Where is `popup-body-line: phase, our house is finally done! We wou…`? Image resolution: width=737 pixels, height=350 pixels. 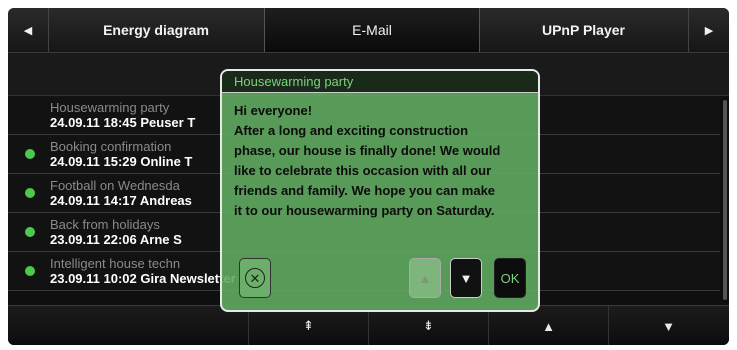
popup-body-line: phase, our house is finally done! We wou… is located at coordinates (367, 150).